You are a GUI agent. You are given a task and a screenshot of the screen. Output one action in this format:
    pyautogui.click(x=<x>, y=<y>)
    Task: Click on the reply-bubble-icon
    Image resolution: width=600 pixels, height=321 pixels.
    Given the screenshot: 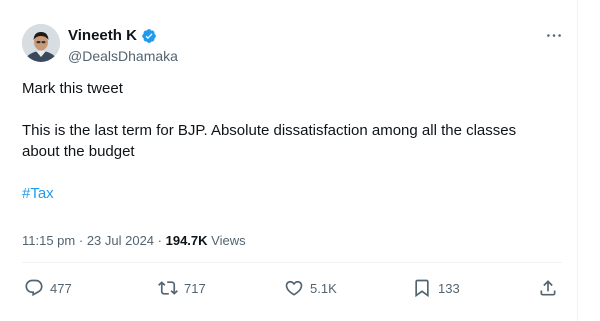 What is the action you would take?
    pyautogui.click(x=34, y=288)
    